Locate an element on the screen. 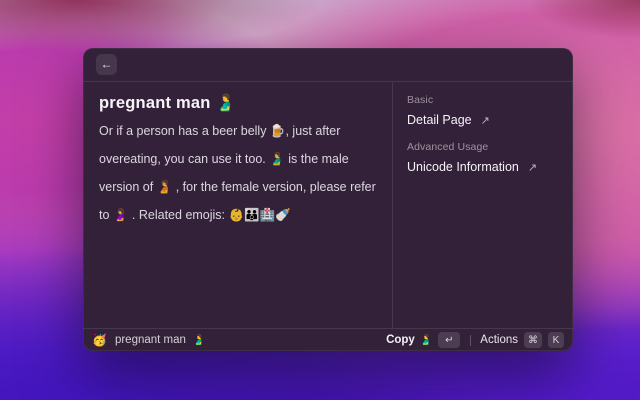  link-unicode-information-label: Unicode Information is located at coordinates (463, 167).